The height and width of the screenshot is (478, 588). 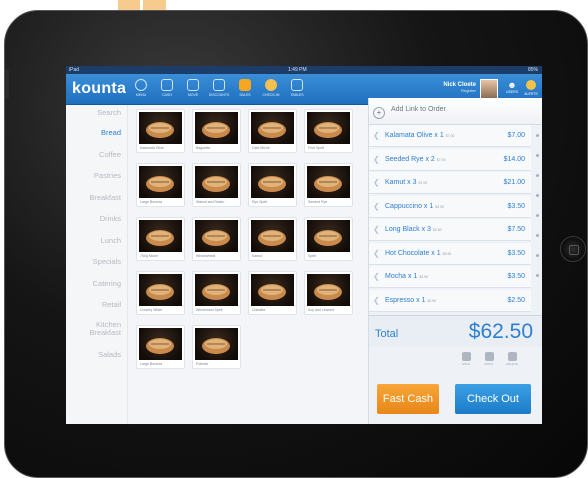 What do you see at coordinates (107, 284) in the screenshot?
I see `category-catering: Catering` at bounding box center [107, 284].